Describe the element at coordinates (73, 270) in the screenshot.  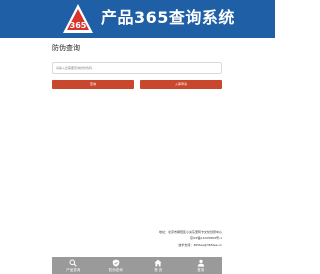
I see `tab-label: 产品查询` at that location.